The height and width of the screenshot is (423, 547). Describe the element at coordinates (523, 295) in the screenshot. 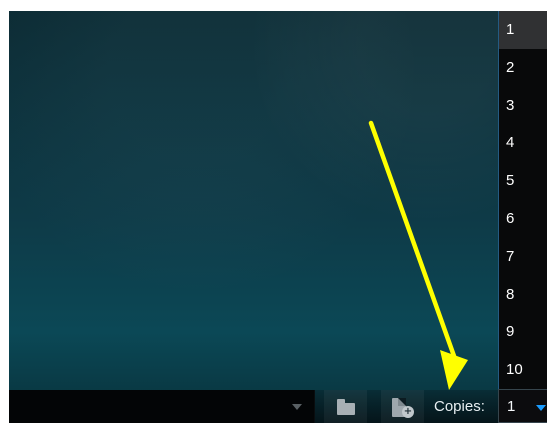

I see `copies-option-8: 8` at that location.